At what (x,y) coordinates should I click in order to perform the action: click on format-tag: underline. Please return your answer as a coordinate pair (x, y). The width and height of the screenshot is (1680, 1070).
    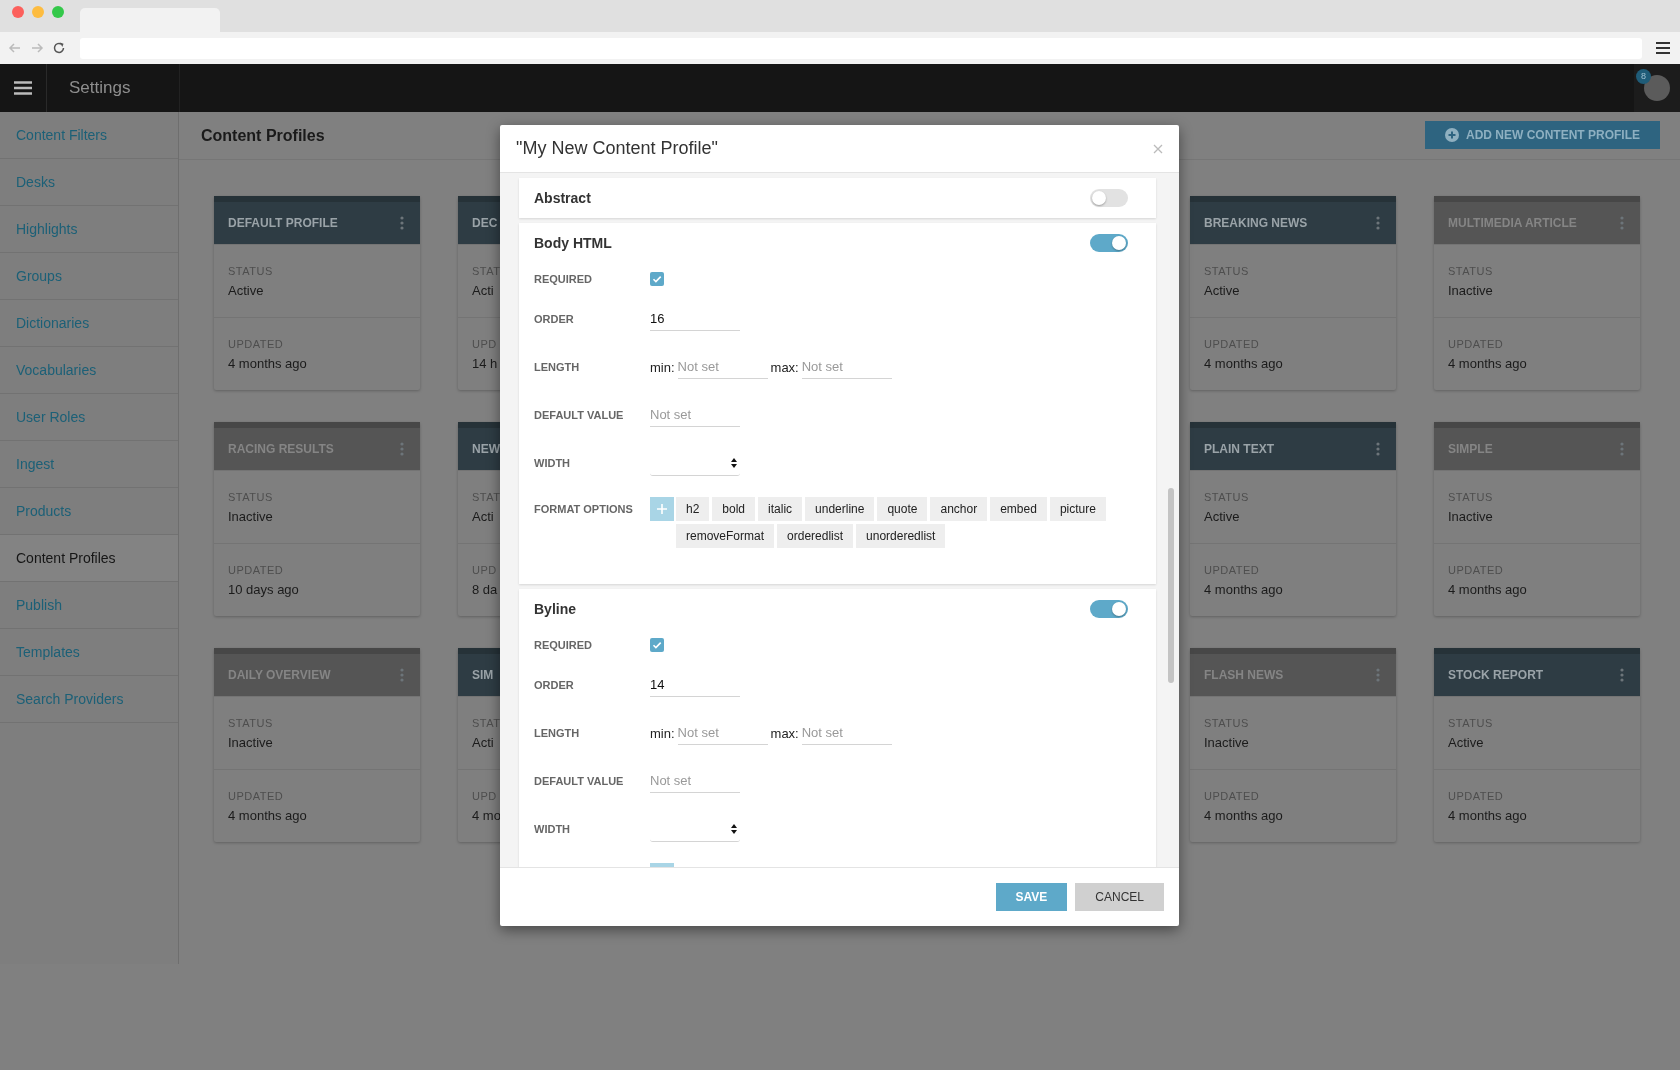
    Looking at the image, I should click on (840, 509).